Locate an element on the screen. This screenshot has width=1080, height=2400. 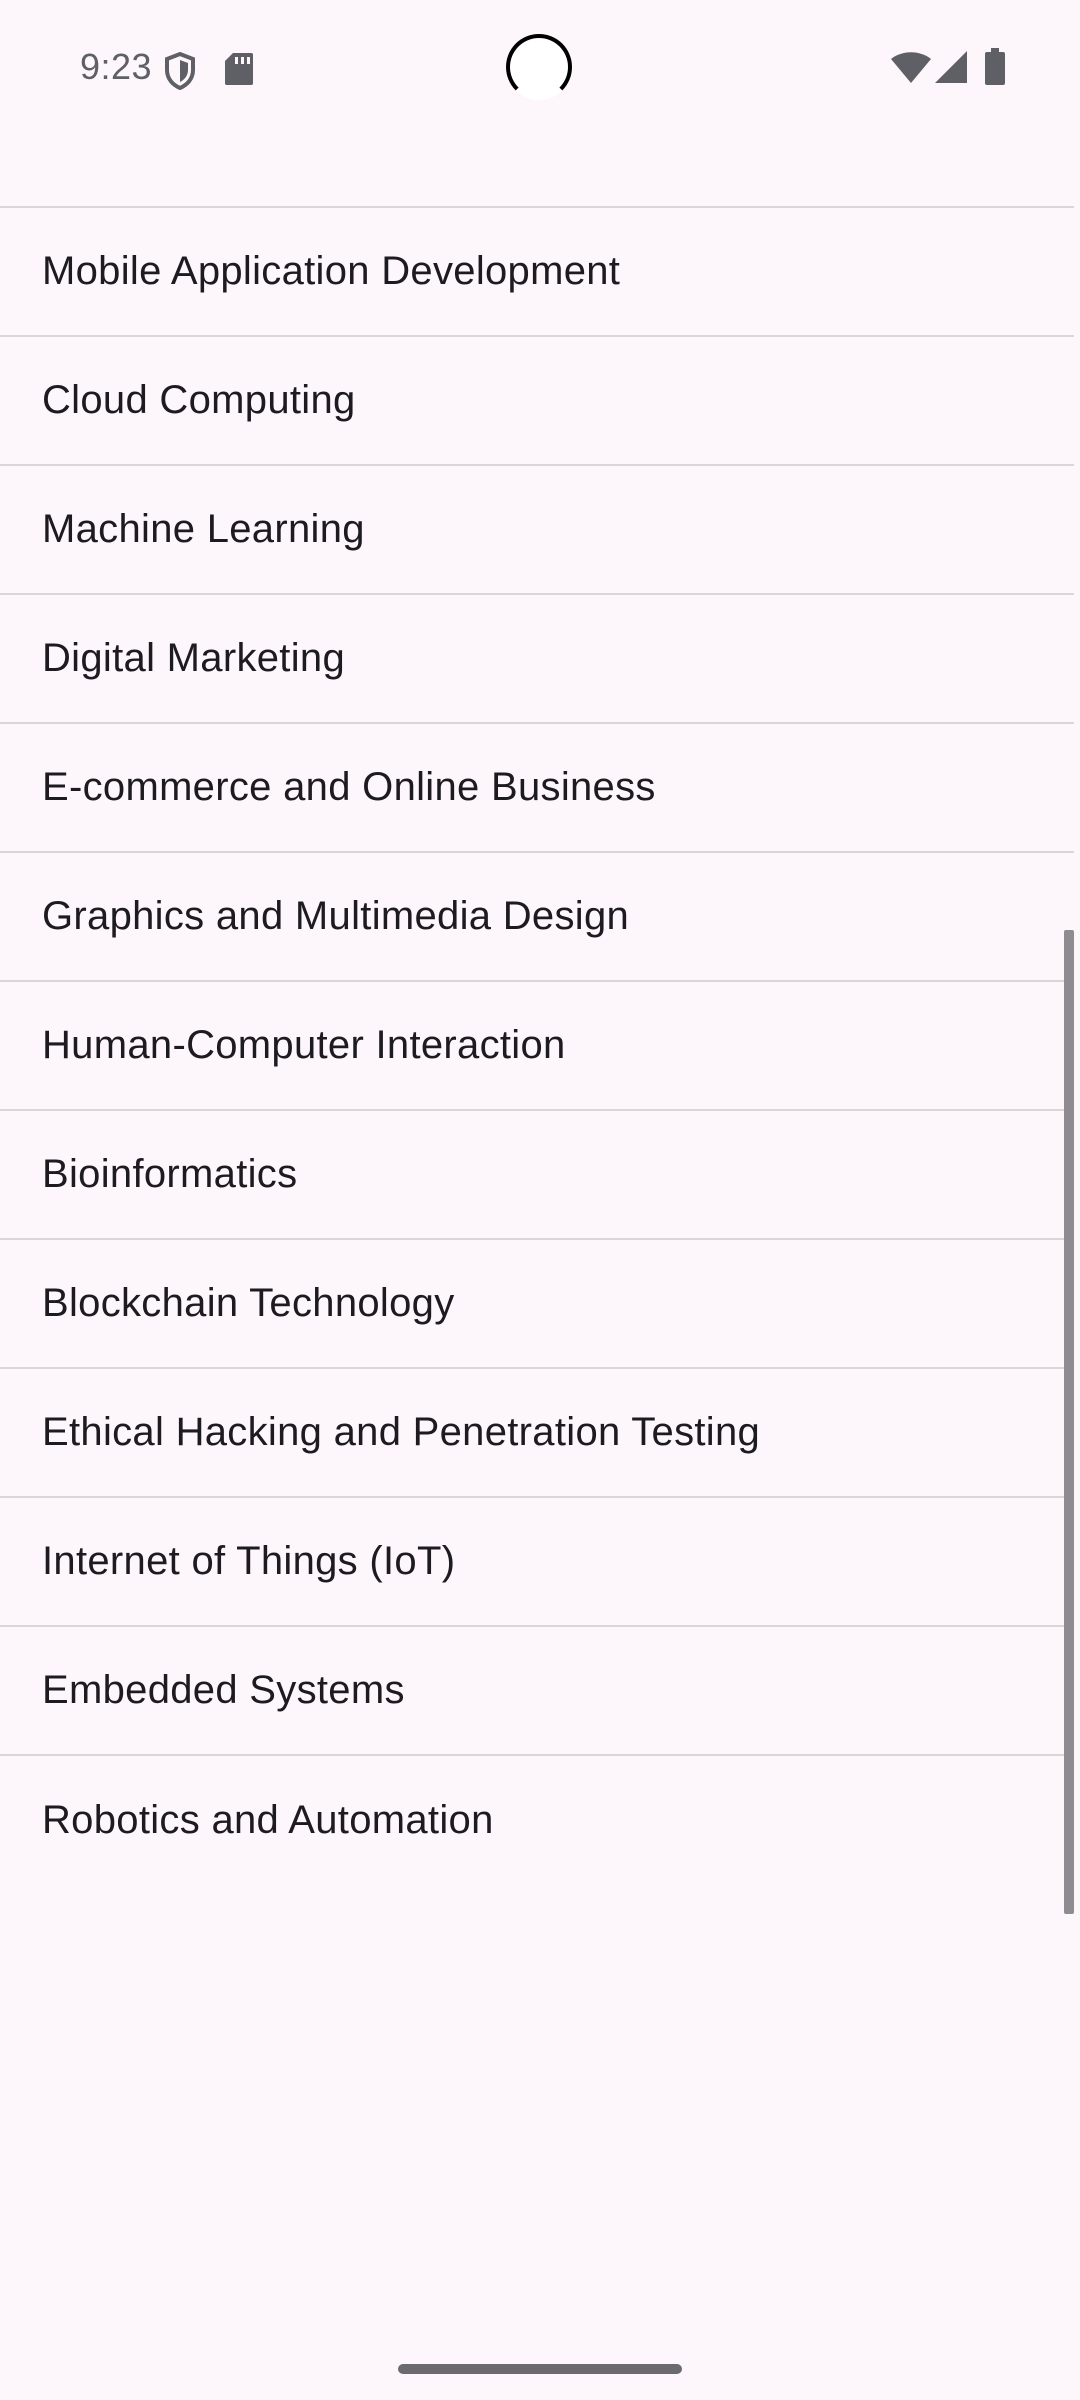
list-item: Internet of Things (IoT) is located at coordinates (537, 1562).